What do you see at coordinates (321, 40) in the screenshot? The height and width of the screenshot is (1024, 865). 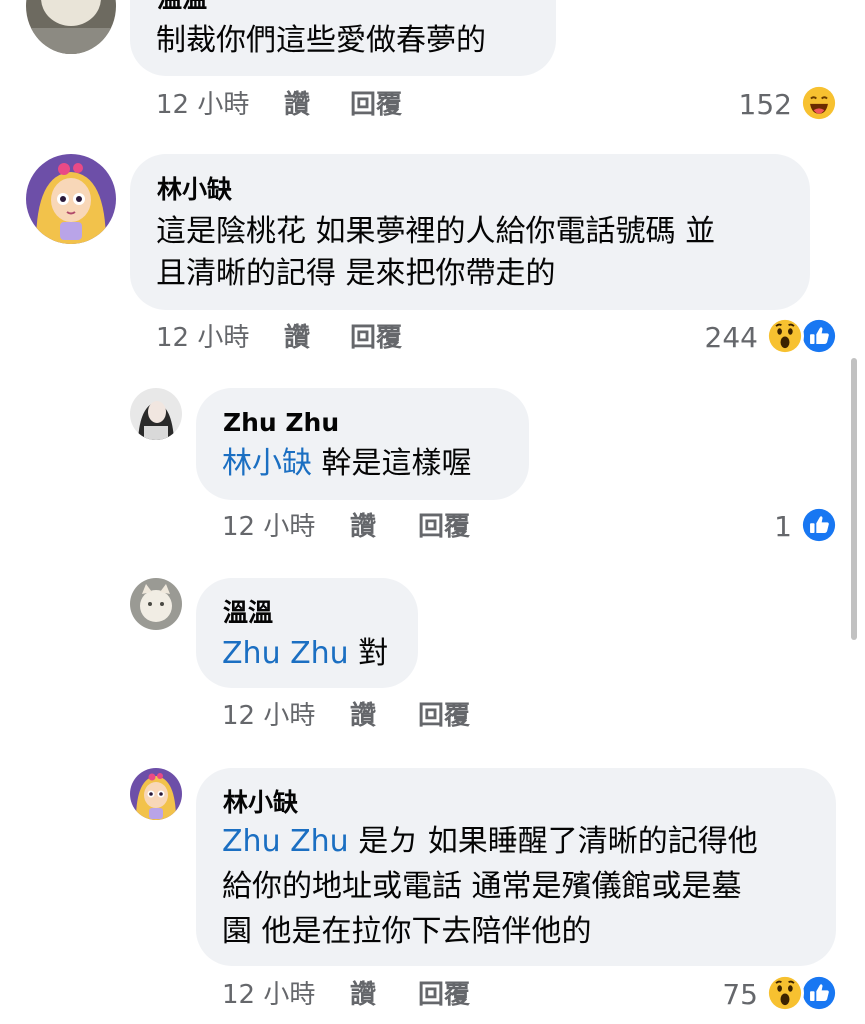 I see `comment-text: 制裁你們這些愛做春夢的` at bounding box center [321, 40].